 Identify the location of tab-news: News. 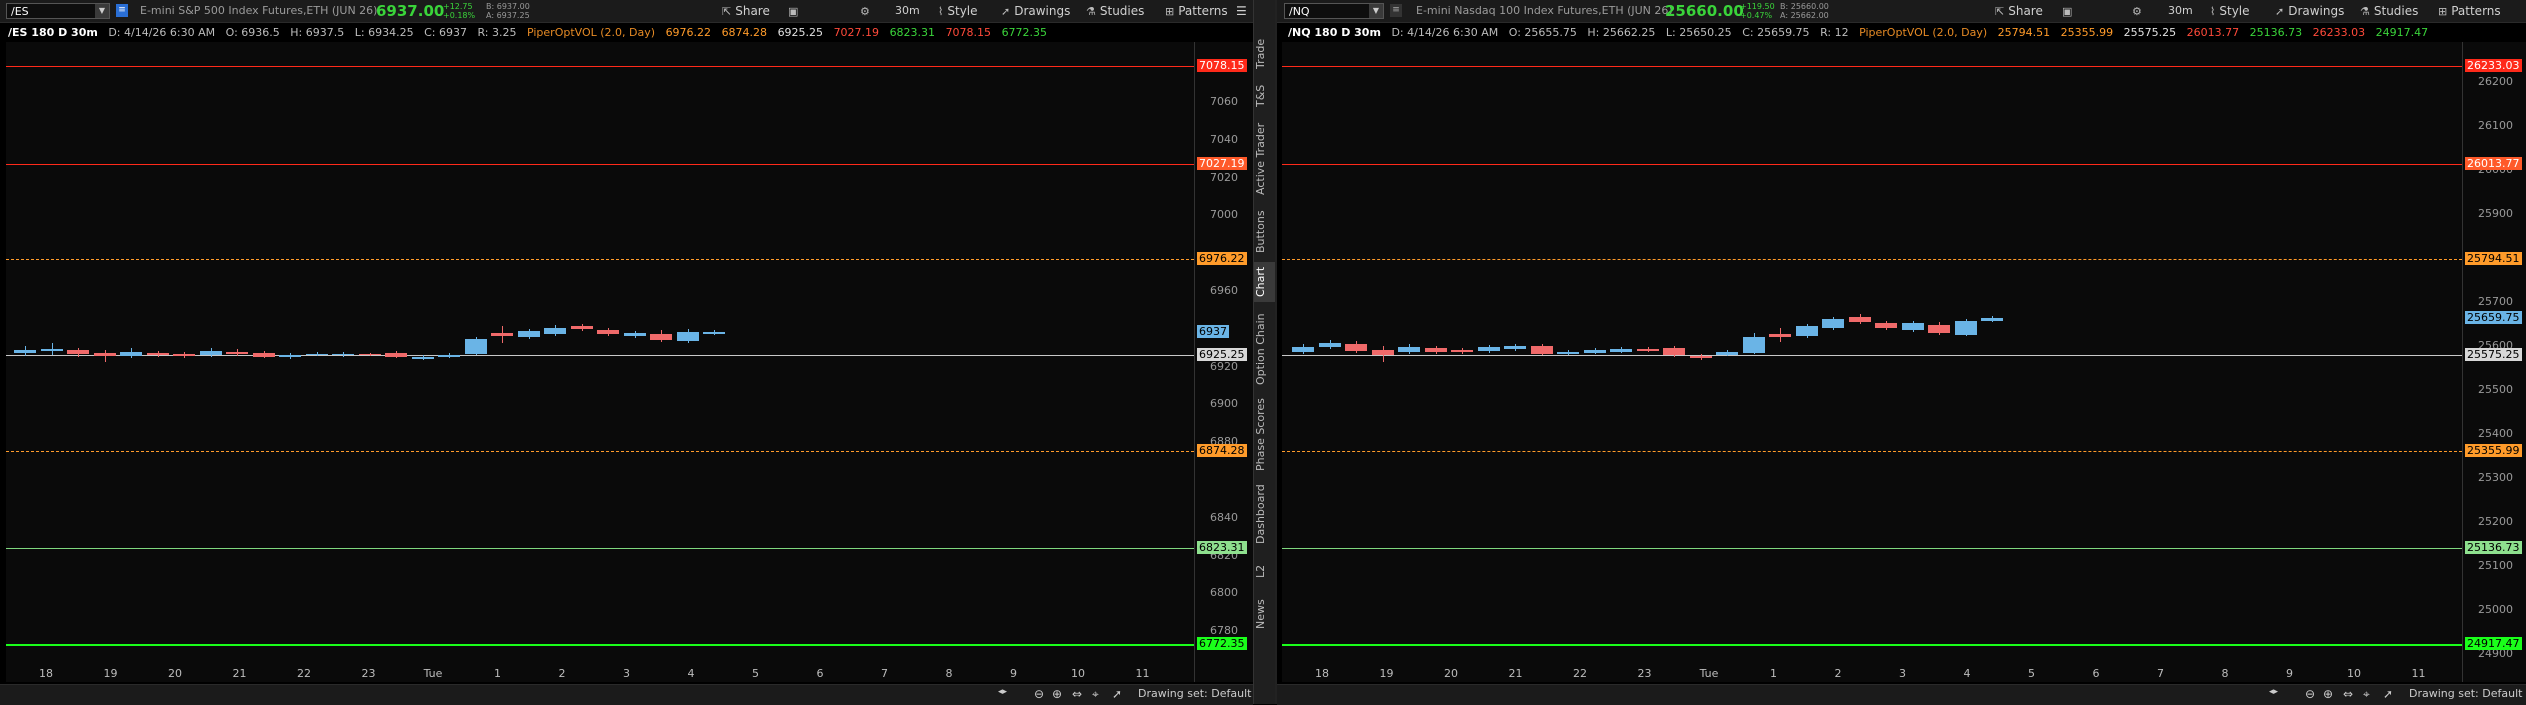
(1265, 614).